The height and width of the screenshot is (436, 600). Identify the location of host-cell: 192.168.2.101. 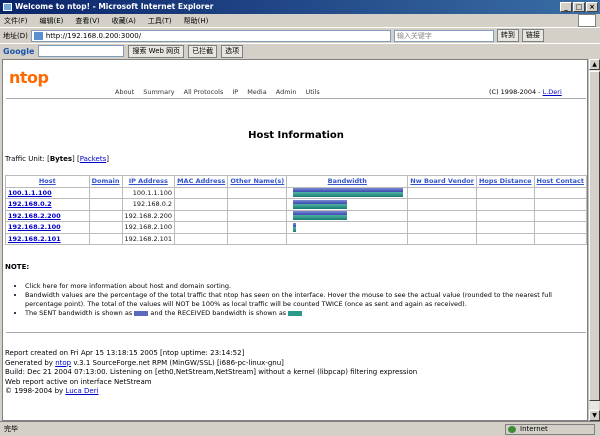
(47, 238).